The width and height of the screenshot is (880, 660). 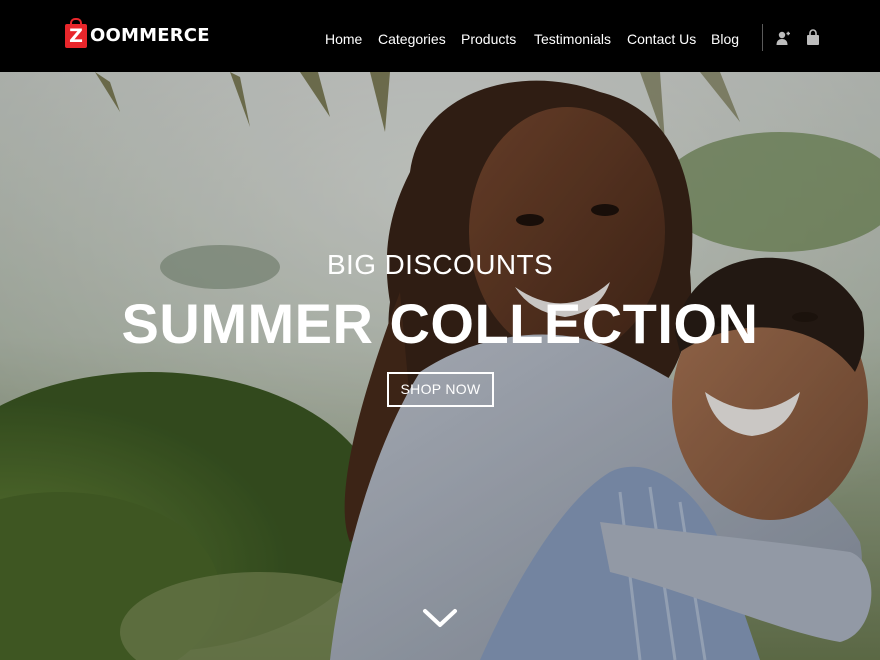 I want to click on user-icon, so click(x=783, y=38).